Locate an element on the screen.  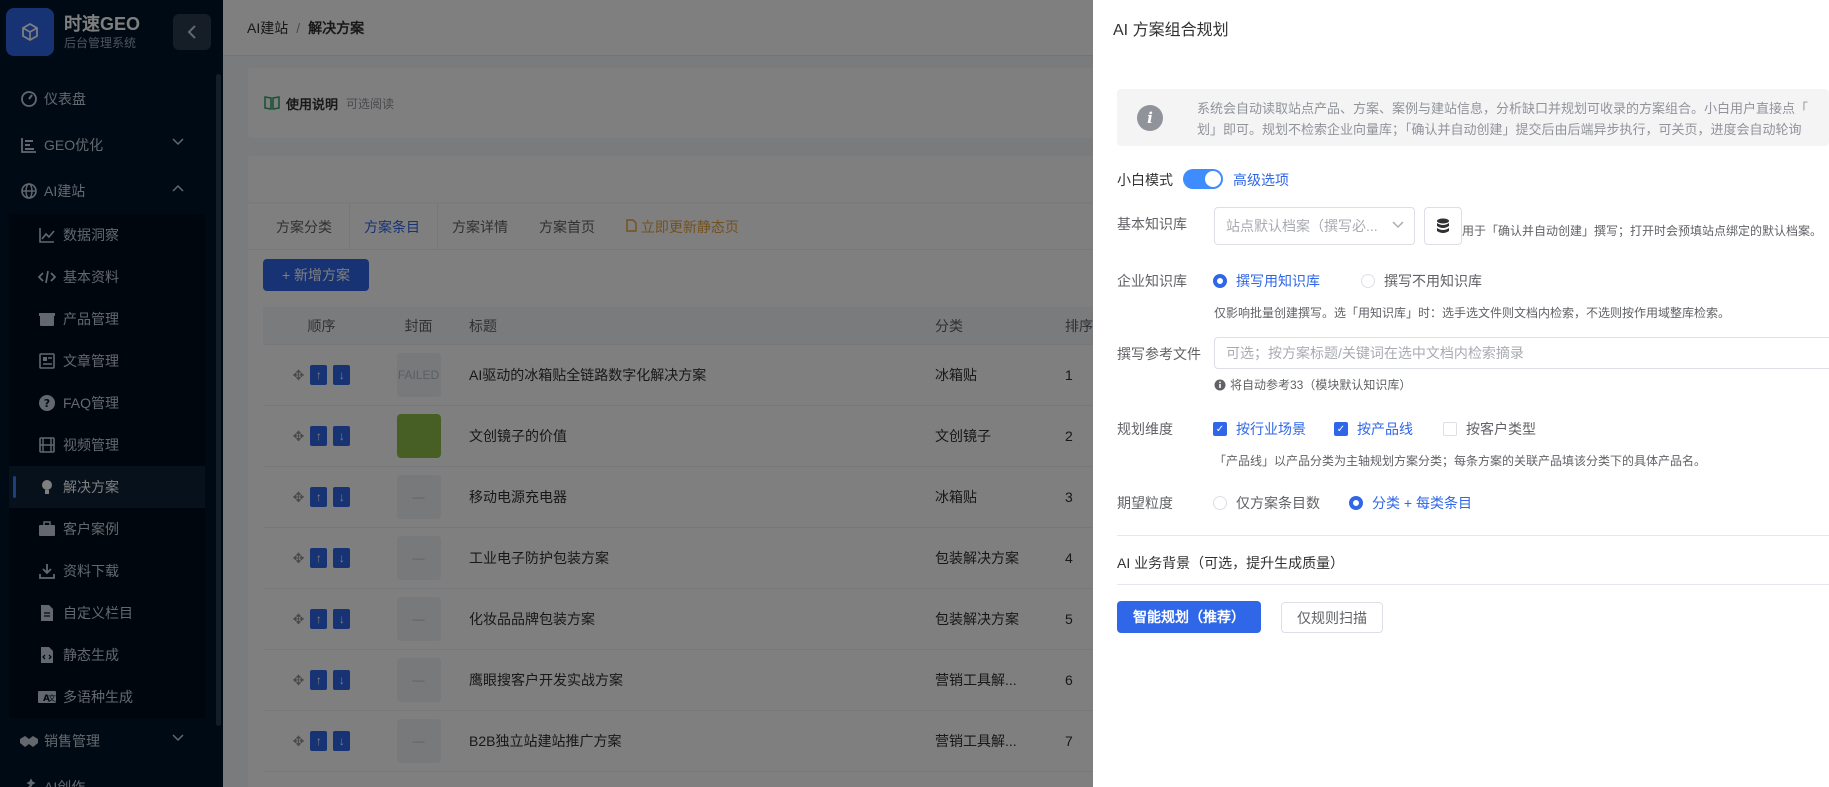
checkbox-product-line: ✓ 按产品线 is located at coordinates (1373, 429).